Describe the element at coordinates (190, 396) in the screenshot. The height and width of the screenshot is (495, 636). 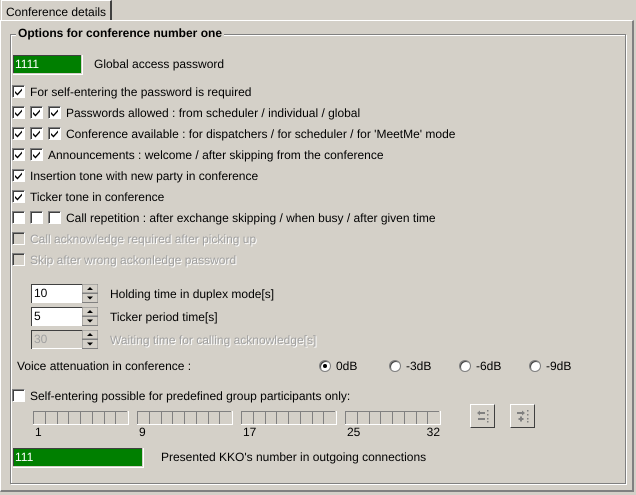
I see `option-label: Self-entering possible for predefined group participants only:` at that location.